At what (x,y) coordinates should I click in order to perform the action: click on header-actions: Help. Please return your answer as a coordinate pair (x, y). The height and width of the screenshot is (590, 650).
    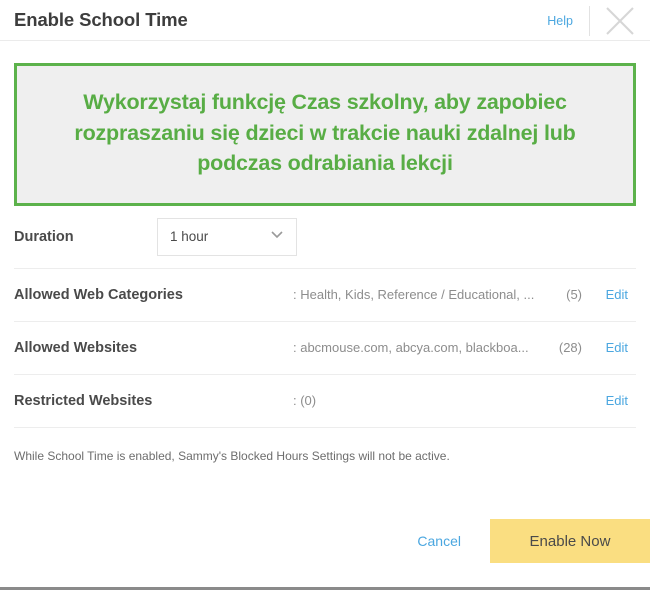
    Looking at the image, I should click on (598, 20).